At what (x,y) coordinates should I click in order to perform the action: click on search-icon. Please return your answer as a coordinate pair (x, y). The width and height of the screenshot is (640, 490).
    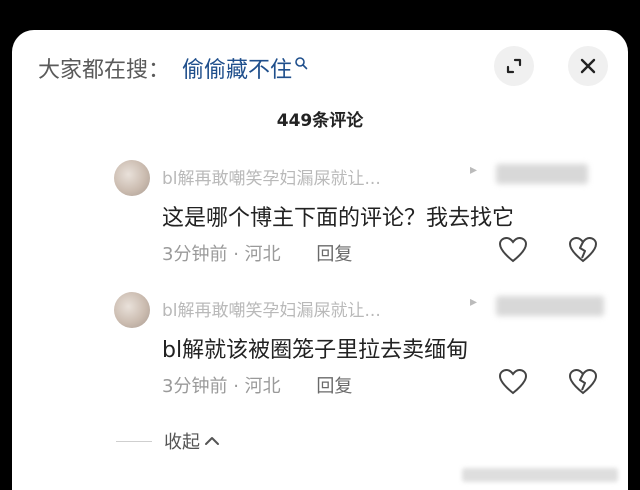
    Looking at the image, I should click on (301, 63).